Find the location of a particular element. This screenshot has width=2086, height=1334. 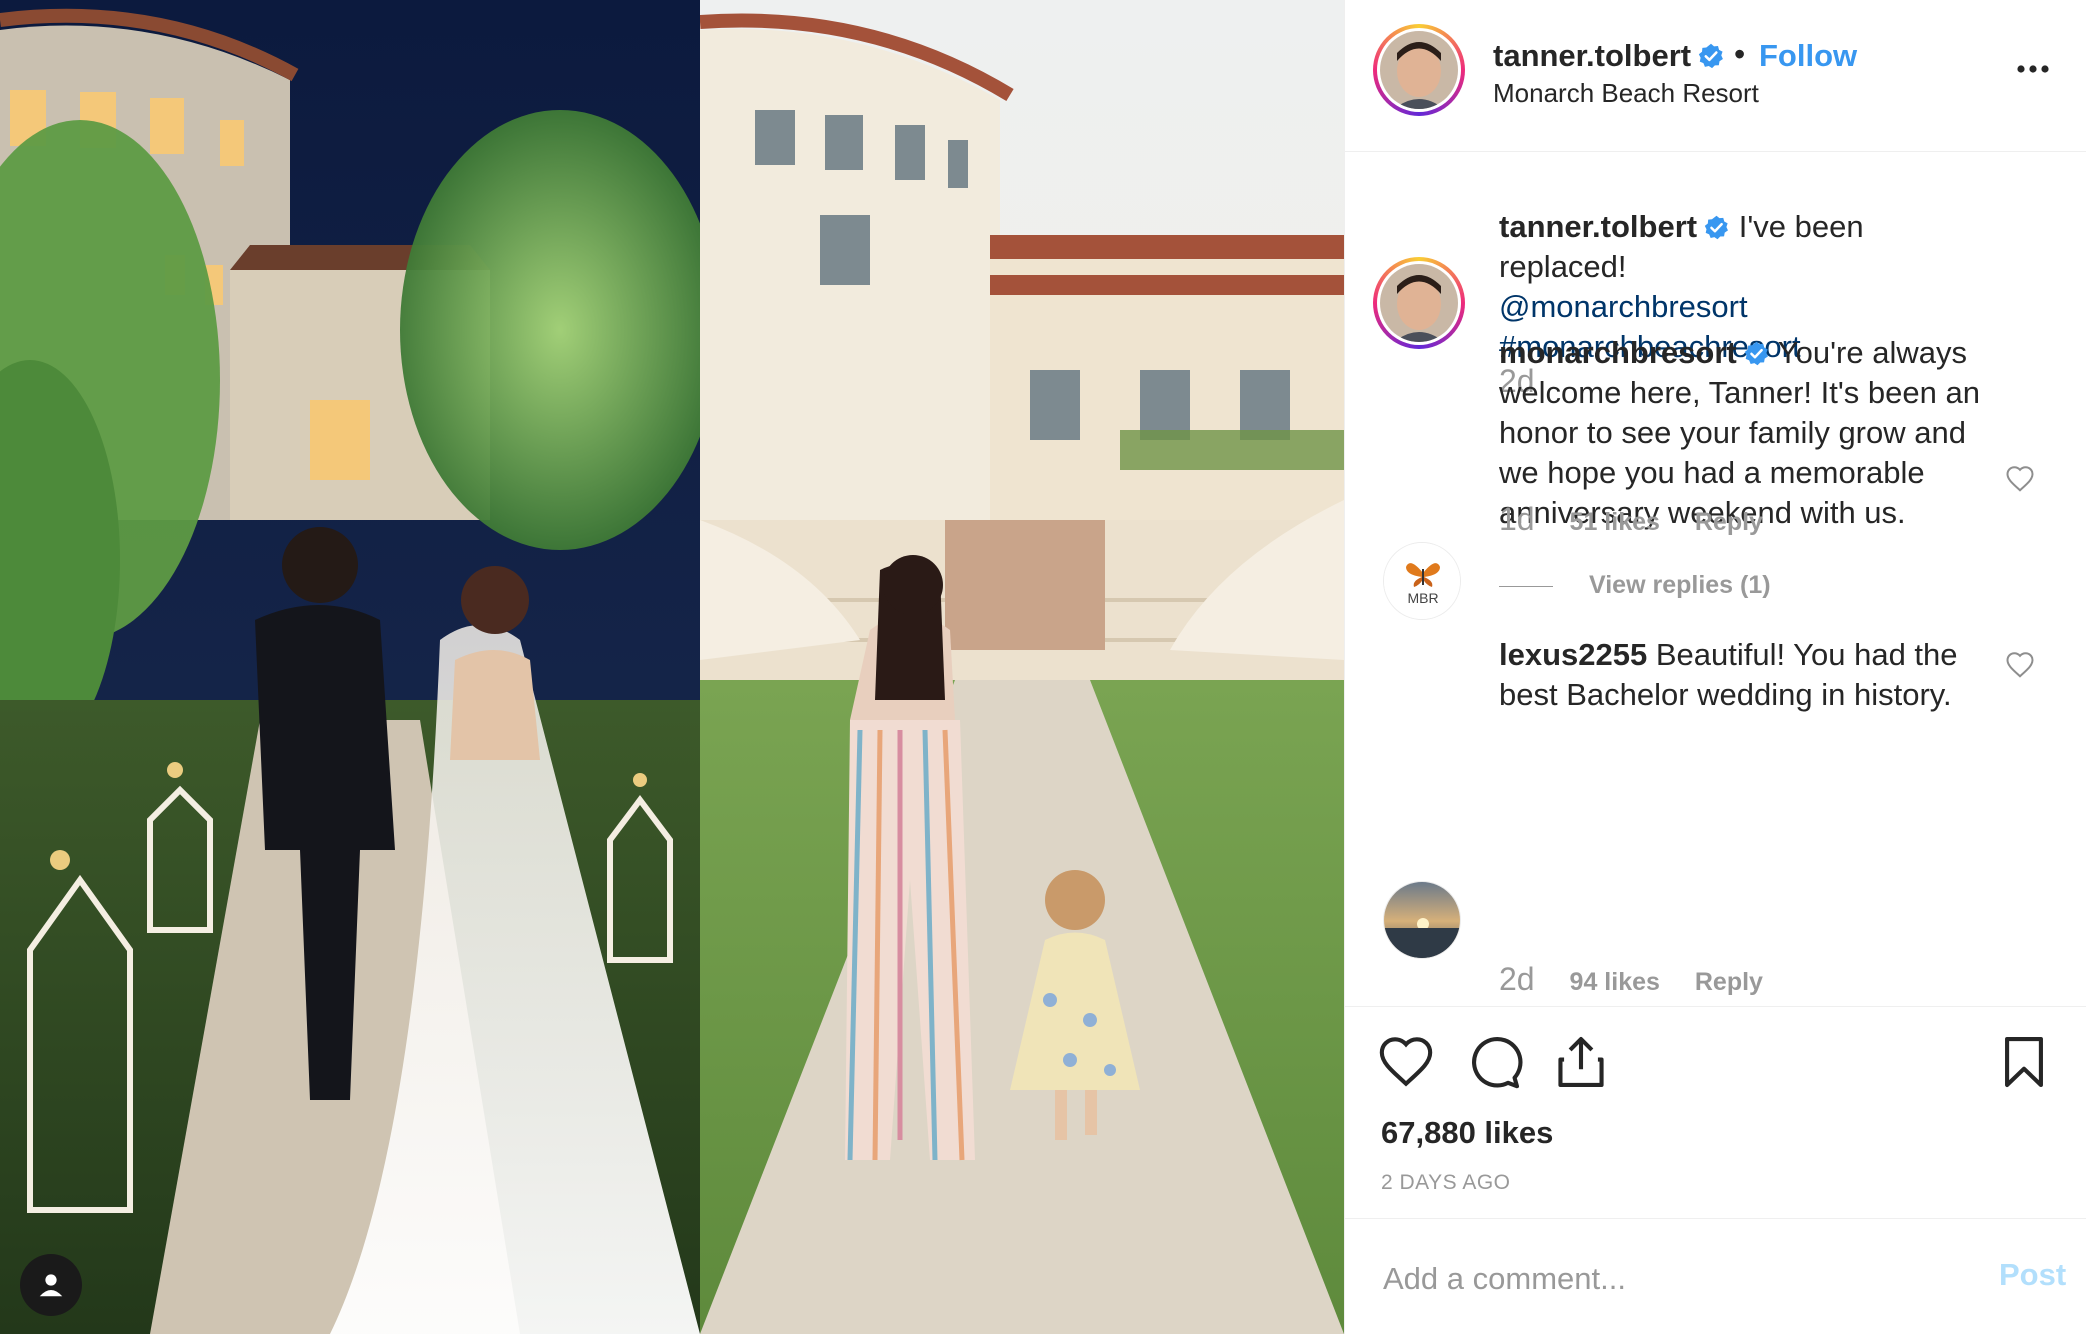

caption-mention: @monarchbresort is located at coordinates (1623, 306).